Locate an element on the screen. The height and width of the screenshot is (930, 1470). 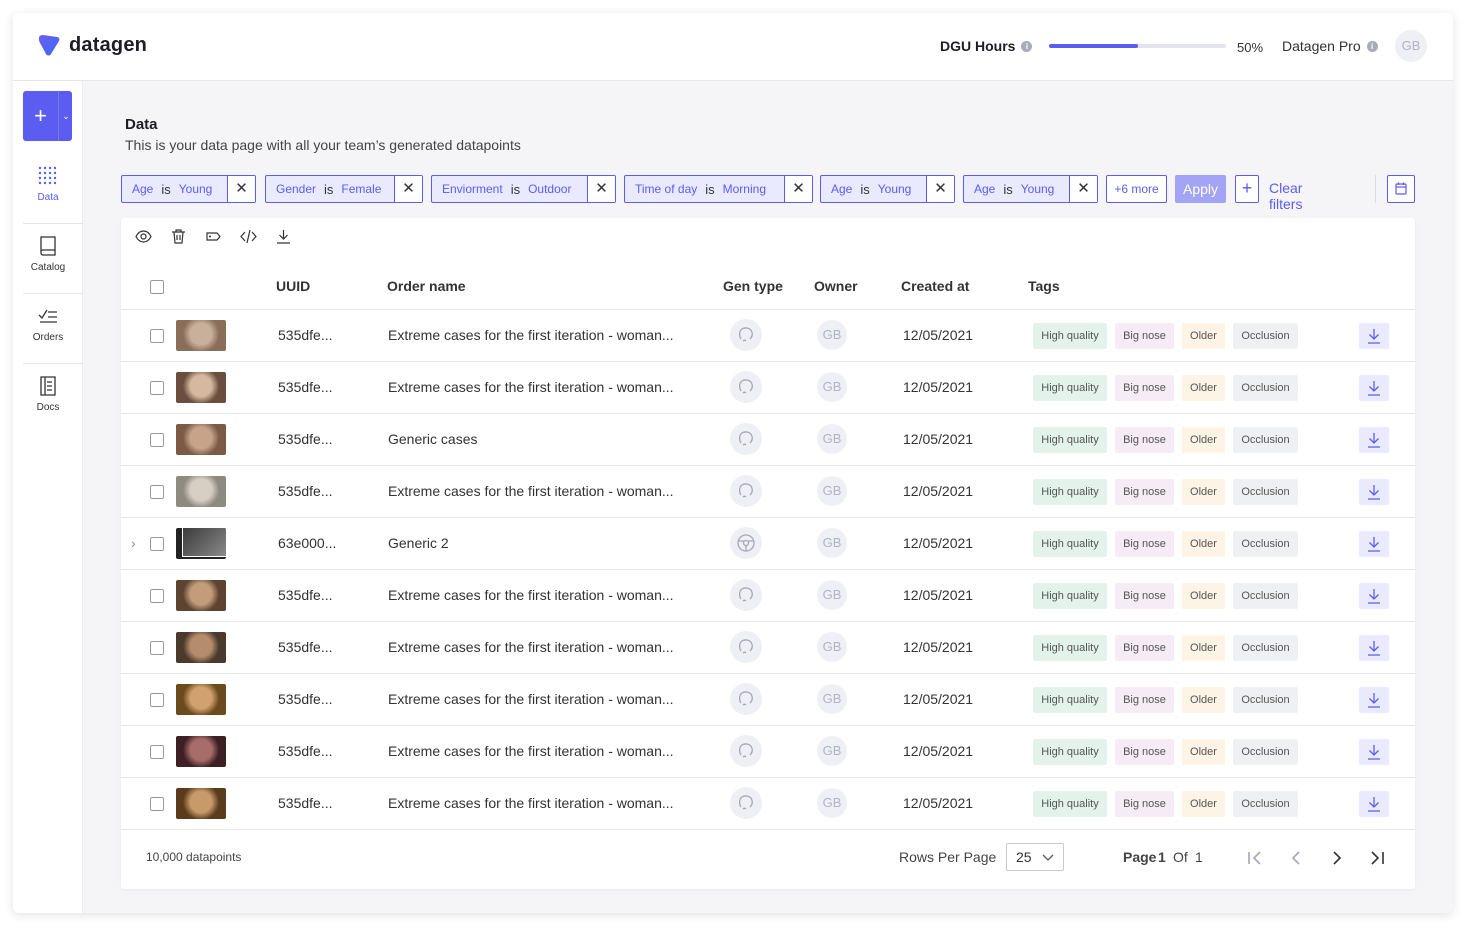
column-header-tags: Tags is located at coordinates (1044, 286).